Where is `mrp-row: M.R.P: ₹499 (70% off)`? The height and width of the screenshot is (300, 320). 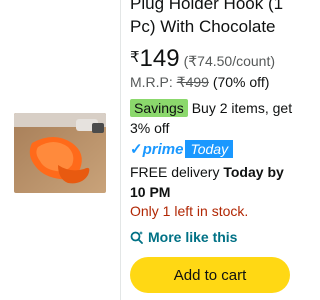 mrp-row: M.R.P: ₹499 (70% off) is located at coordinates (199, 82).